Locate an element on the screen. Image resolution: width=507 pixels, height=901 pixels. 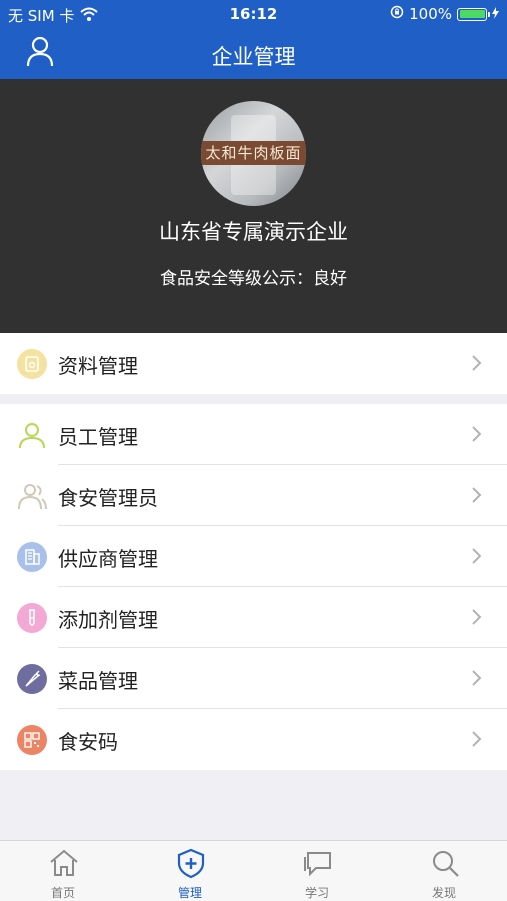
chat-icon is located at coordinates (318, 863).